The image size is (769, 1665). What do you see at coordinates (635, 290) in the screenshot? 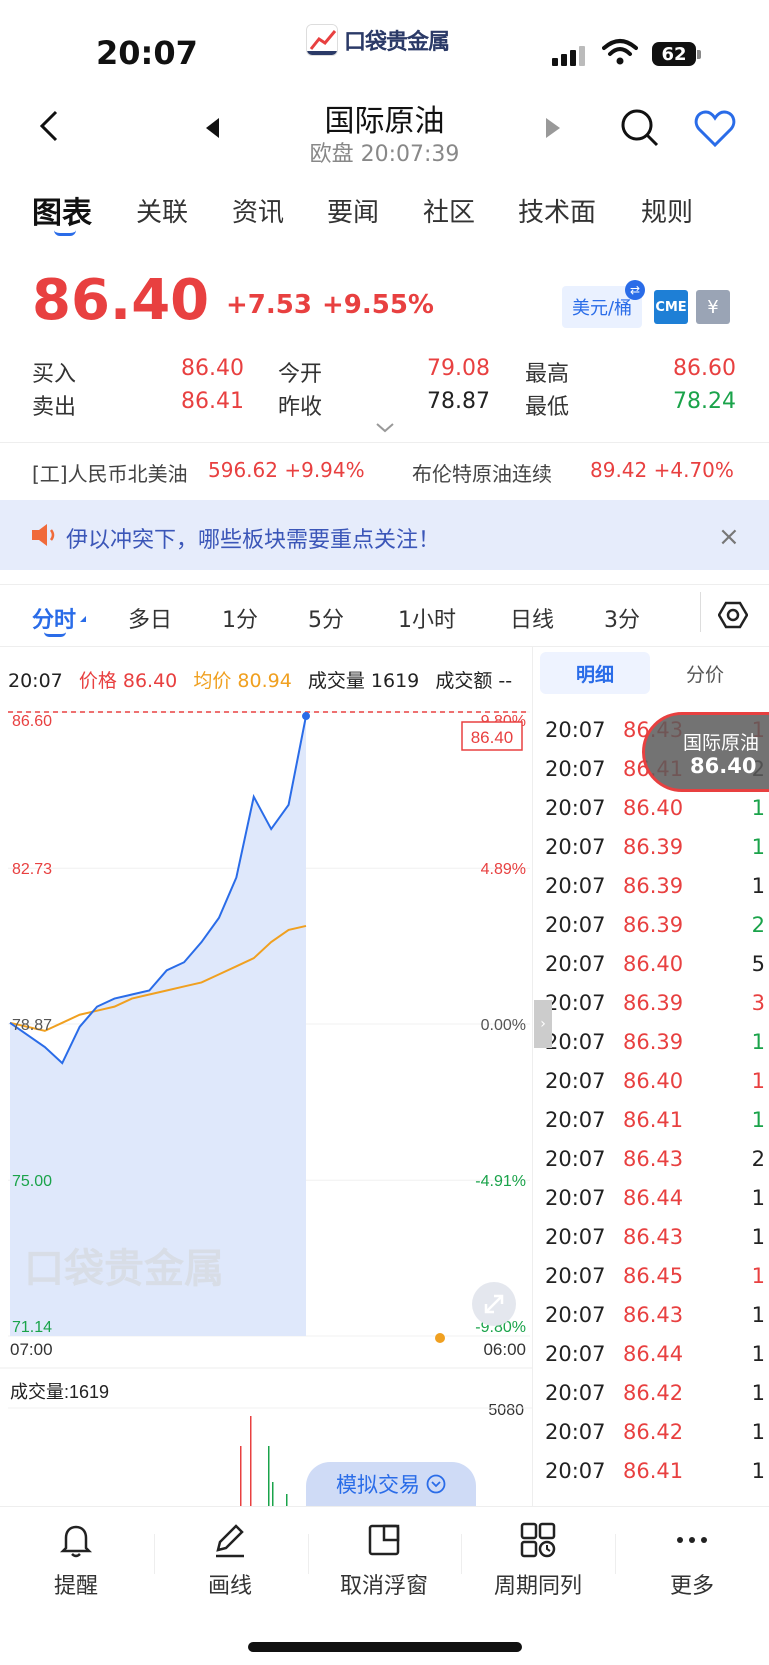
I see `swap-icon: ⇄` at bounding box center [635, 290].